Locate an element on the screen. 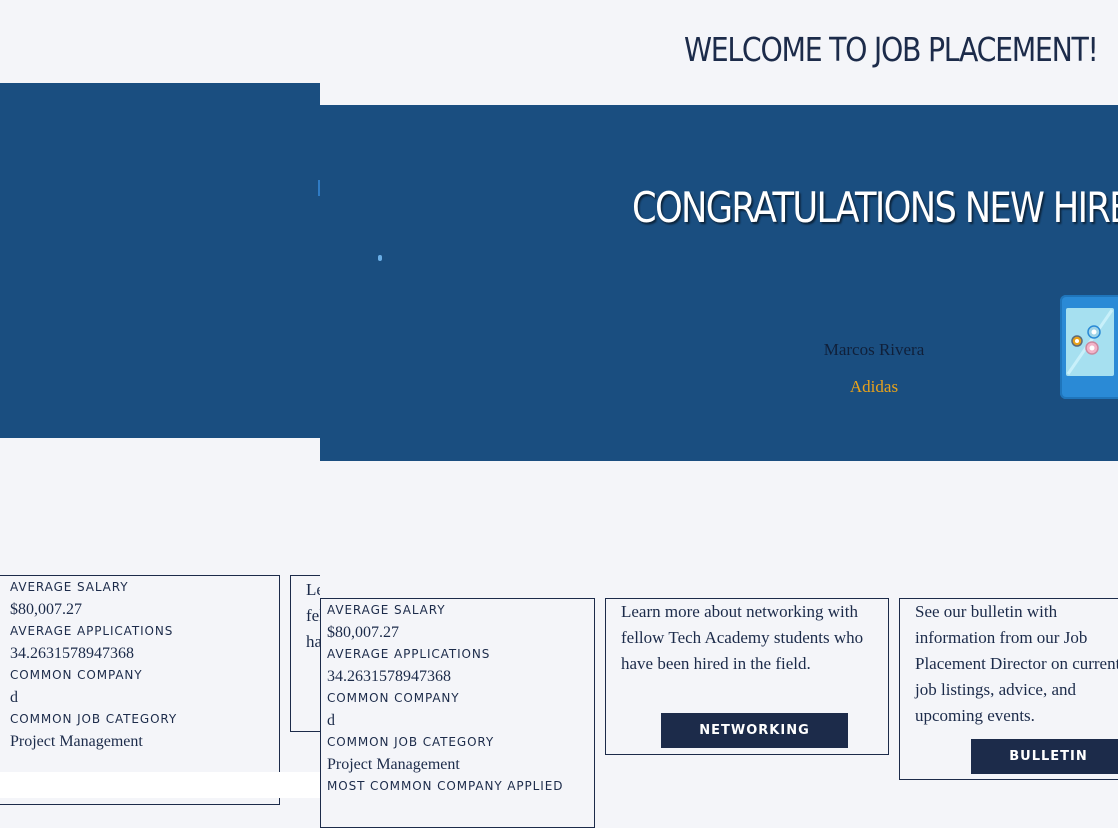 The image size is (1118, 828). banner-heading: CONGRATULATIONS NEW HIRES!!! is located at coordinates (875, 207).